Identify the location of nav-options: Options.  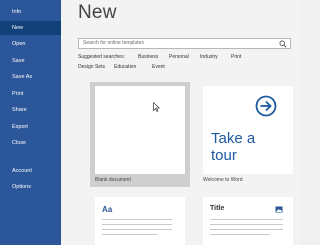
(30, 187).